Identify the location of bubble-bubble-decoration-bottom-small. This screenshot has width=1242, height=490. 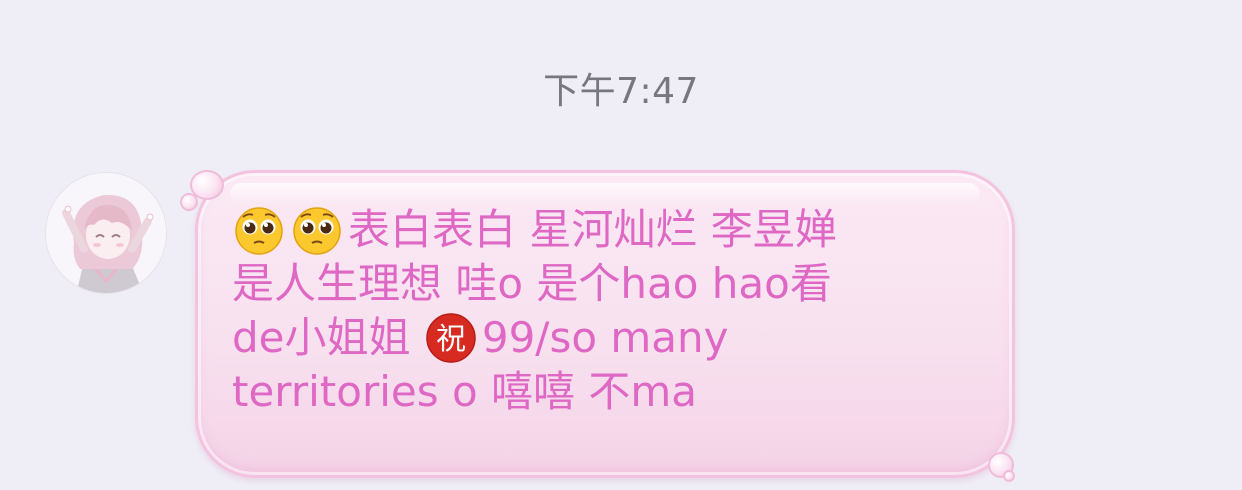
(1009, 476).